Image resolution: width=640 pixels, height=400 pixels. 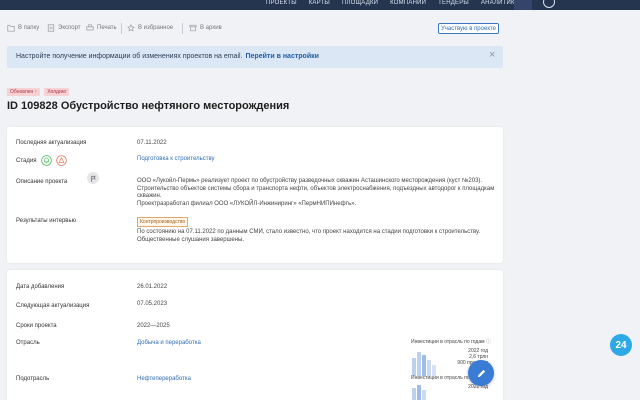 I want to click on print-button: Печать, so click(x=101, y=28).